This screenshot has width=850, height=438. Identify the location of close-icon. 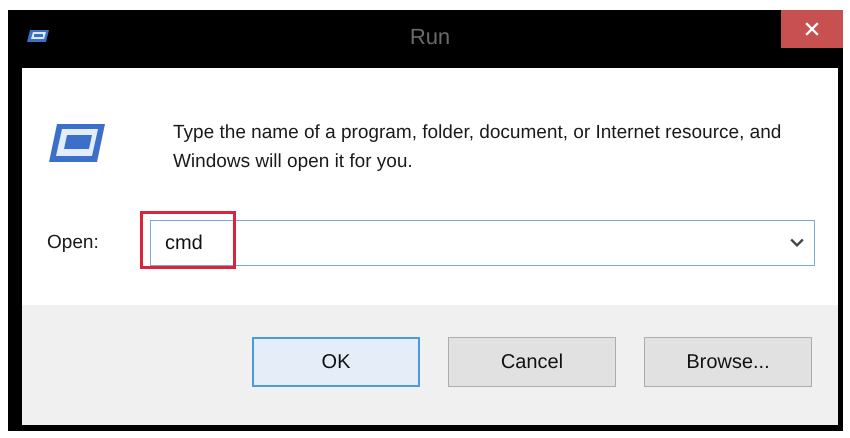
(812, 29).